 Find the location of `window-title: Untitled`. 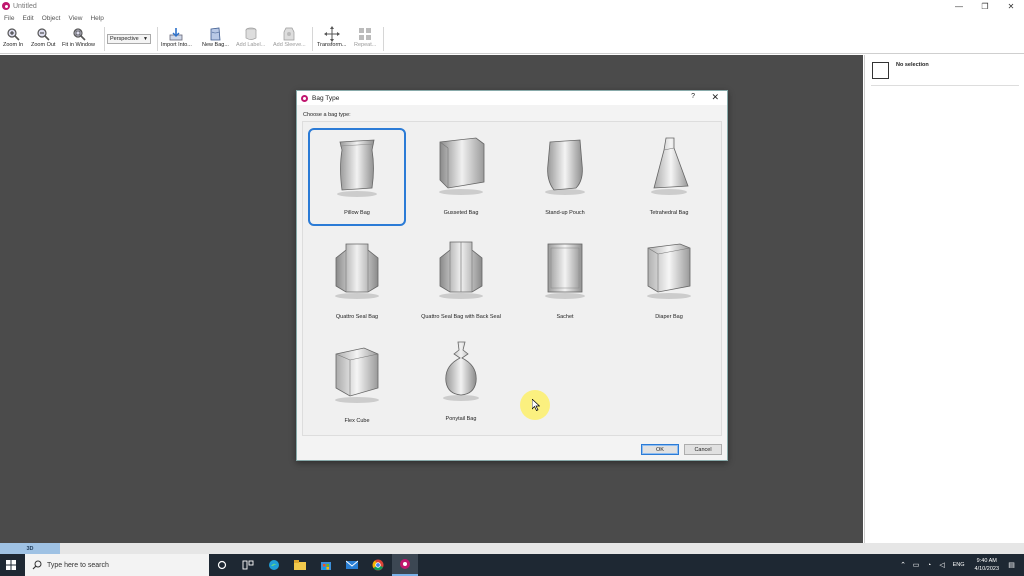

window-title: Untitled is located at coordinates (25, 6).